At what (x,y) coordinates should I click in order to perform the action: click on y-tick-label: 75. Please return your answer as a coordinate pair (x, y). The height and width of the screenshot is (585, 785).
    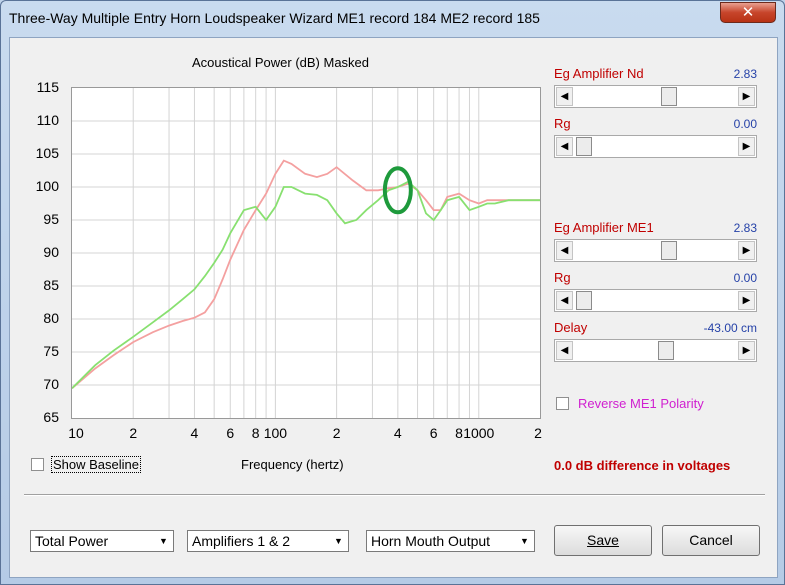
    Looking at the image, I should click on (51, 351).